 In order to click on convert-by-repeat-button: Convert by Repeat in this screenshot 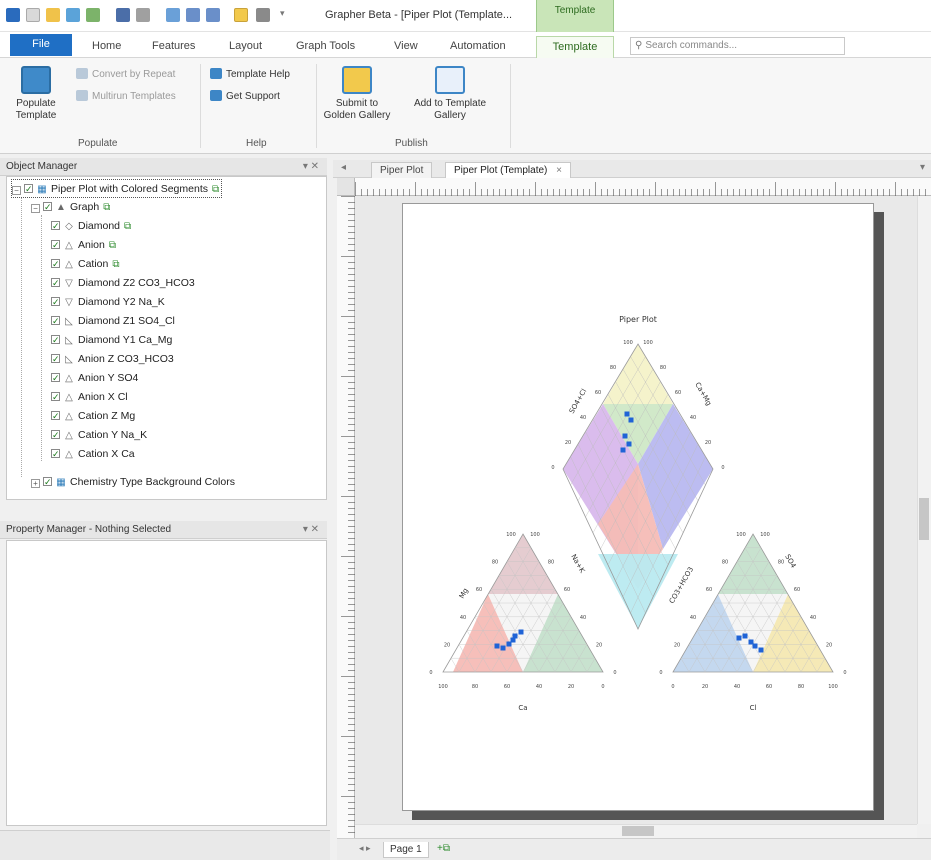, I will do `click(125, 74)`.